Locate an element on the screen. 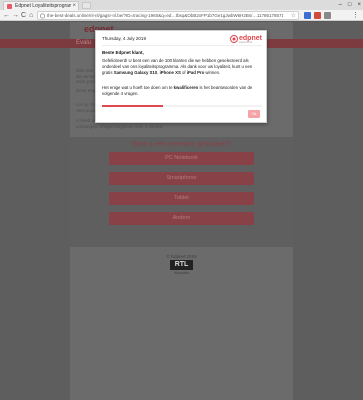 The image size is (363, 400). progress-bar is located at coordinates (182, 106).